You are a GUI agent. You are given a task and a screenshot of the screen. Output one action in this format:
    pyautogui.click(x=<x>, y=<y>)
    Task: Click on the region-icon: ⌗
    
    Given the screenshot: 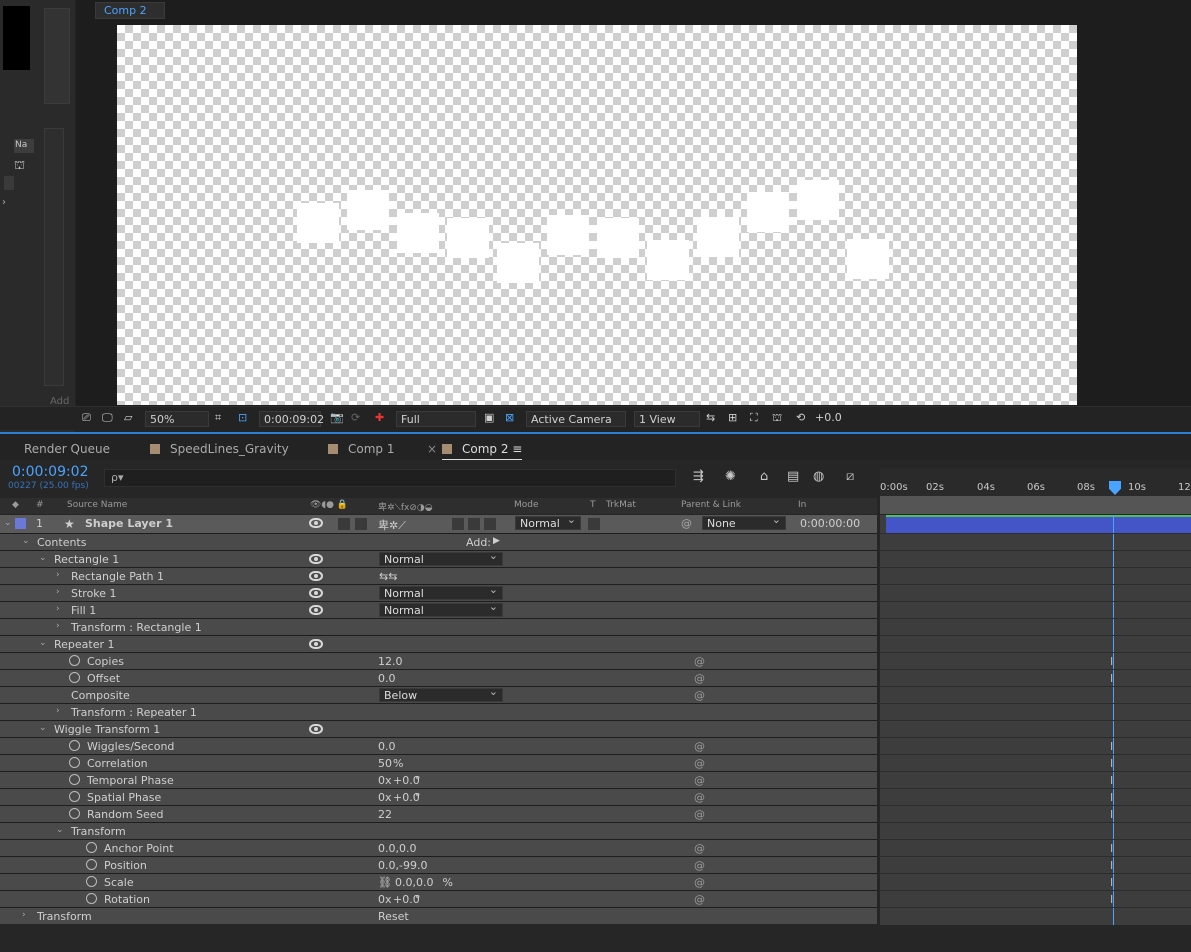 What is the action you would take?
    pyautogui.click(x=218, y=419)
    